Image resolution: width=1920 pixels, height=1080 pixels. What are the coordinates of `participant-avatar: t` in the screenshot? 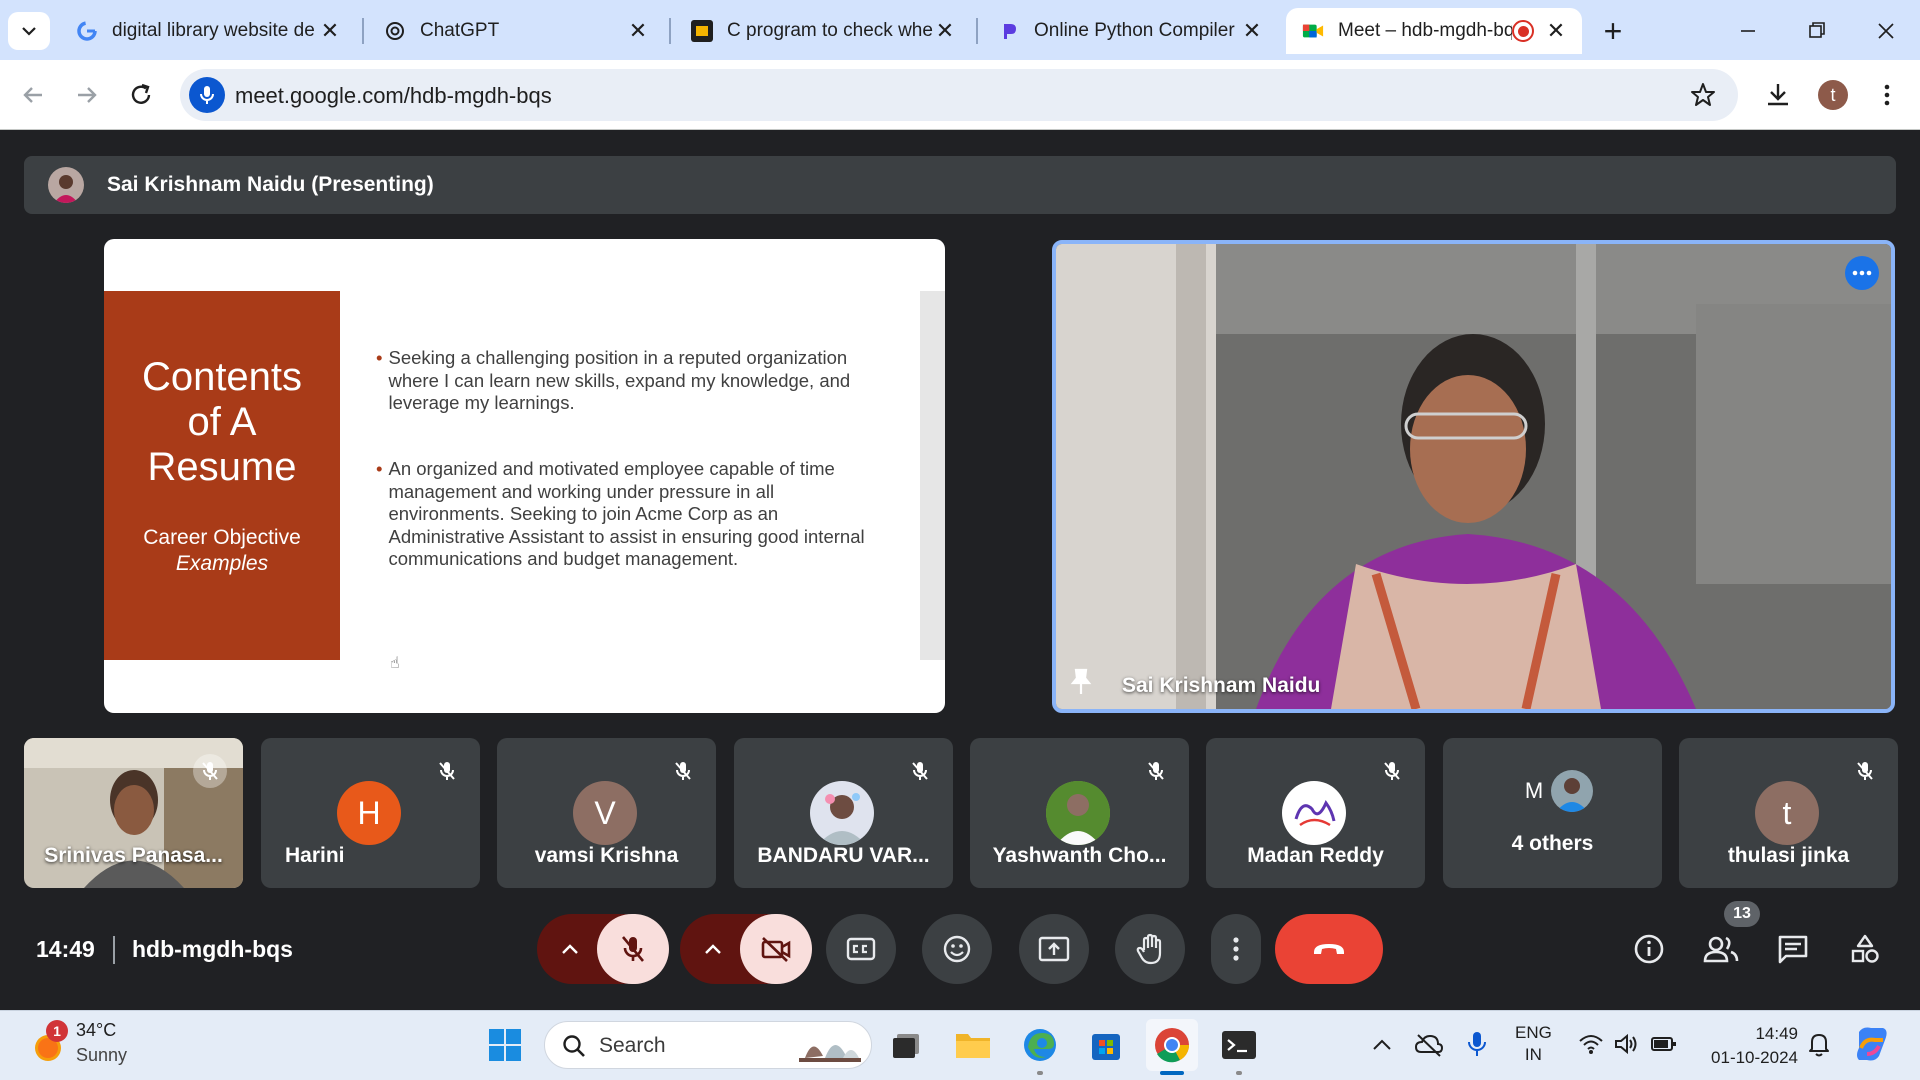 It's located at (1787, 813).